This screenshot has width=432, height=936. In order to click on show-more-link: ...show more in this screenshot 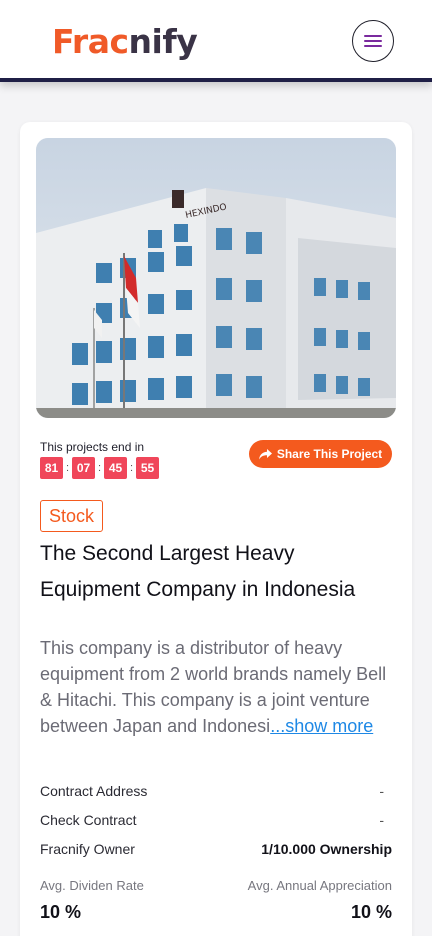, I will do `click(321, 726)`.